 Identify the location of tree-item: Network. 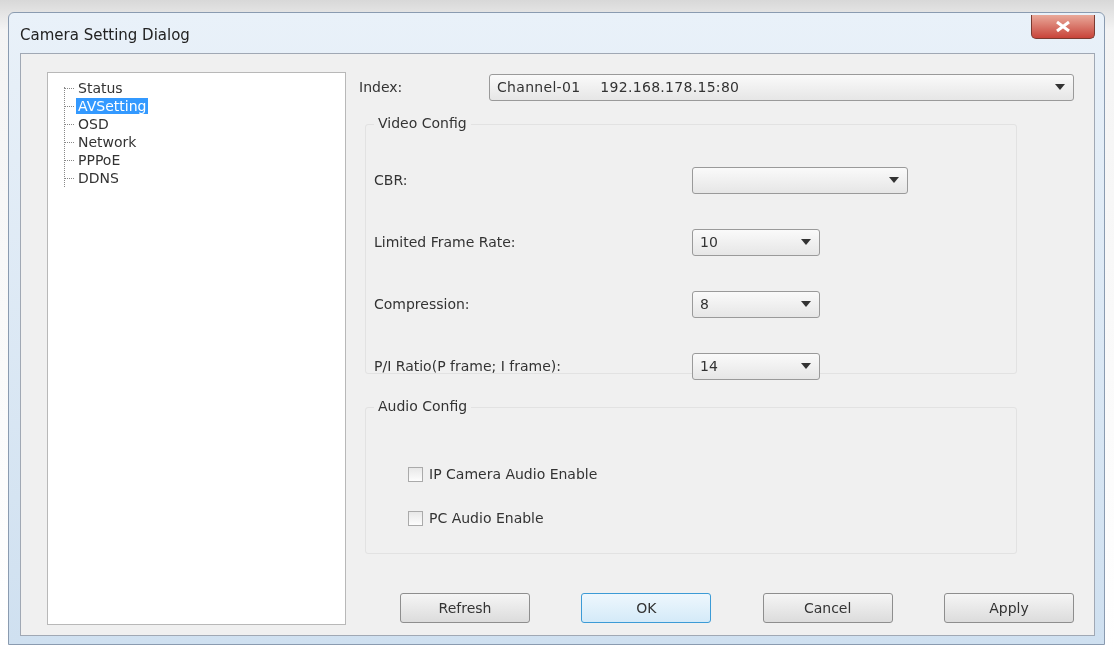
(107, 142).